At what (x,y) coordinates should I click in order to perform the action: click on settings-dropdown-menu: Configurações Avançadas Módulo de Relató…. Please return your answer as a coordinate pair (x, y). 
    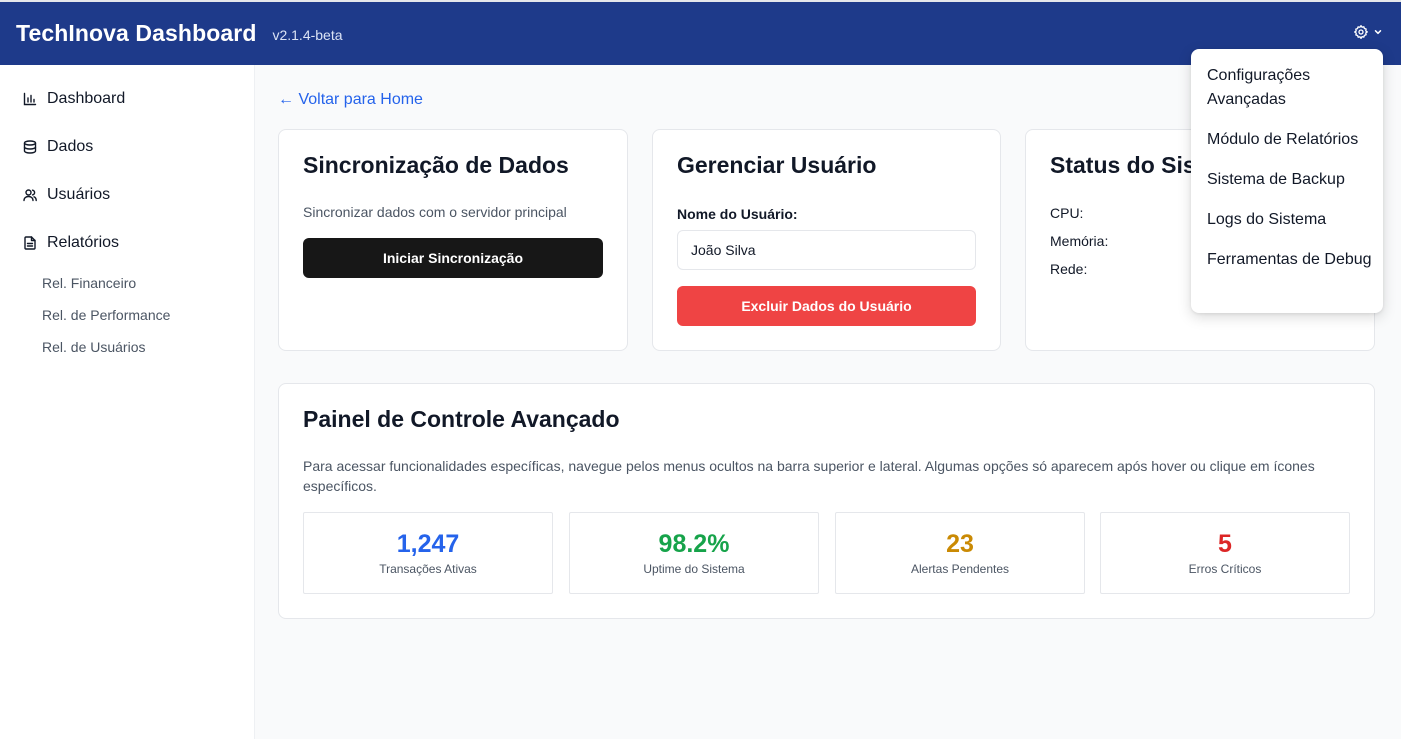
    Looking at the image, I should click on (1287, 181).